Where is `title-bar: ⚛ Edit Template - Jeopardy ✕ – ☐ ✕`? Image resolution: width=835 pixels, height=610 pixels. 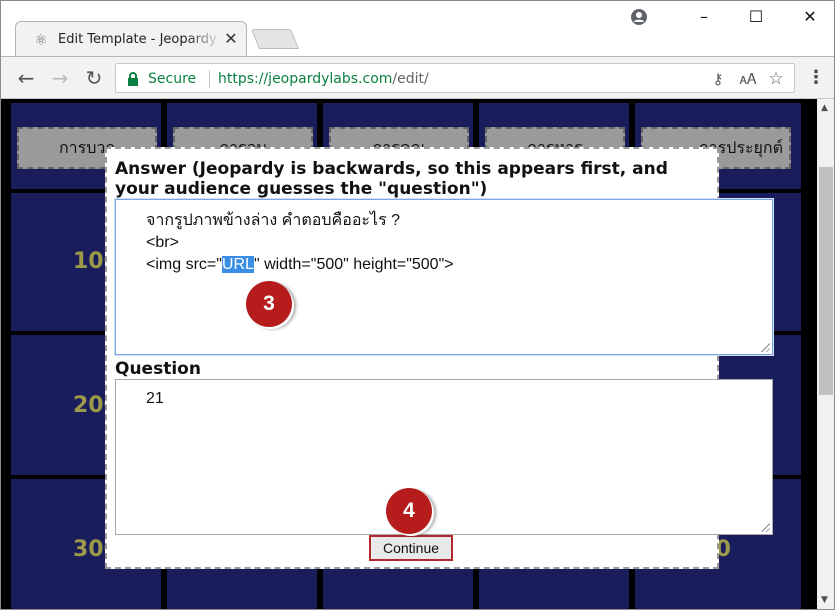
title-bar: ⚛ Edit Template - Jeopardy ✕ – ☐ ✕ is located at coordinates (417, 29).